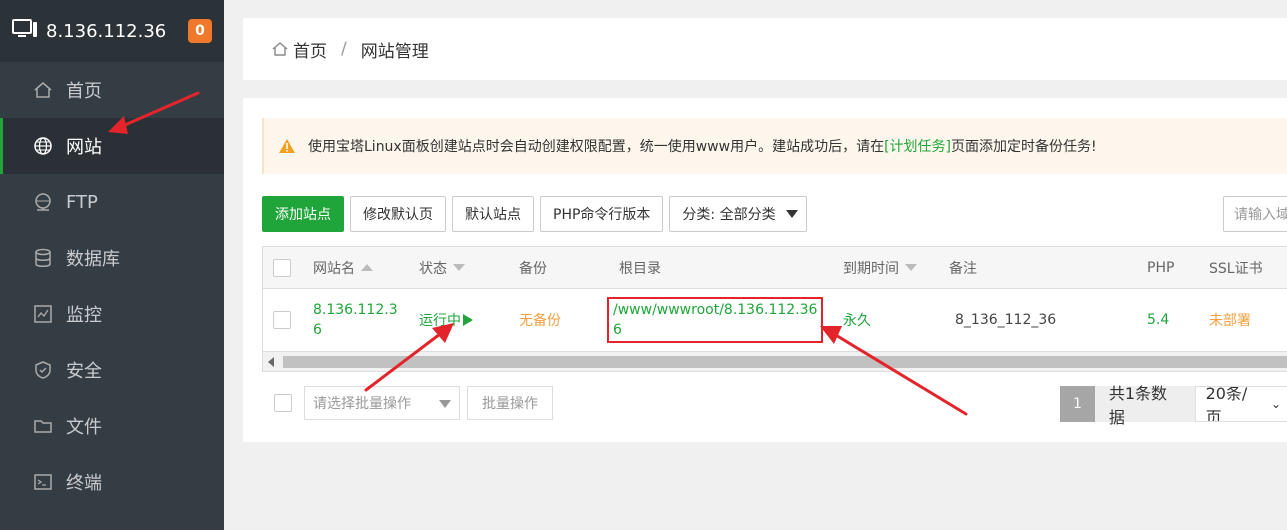 The width and height of the screenshot is (1287, 530). Describe the element at coordinates (367, 267) in the screenshot. I see `sort-up-icon` at that location.